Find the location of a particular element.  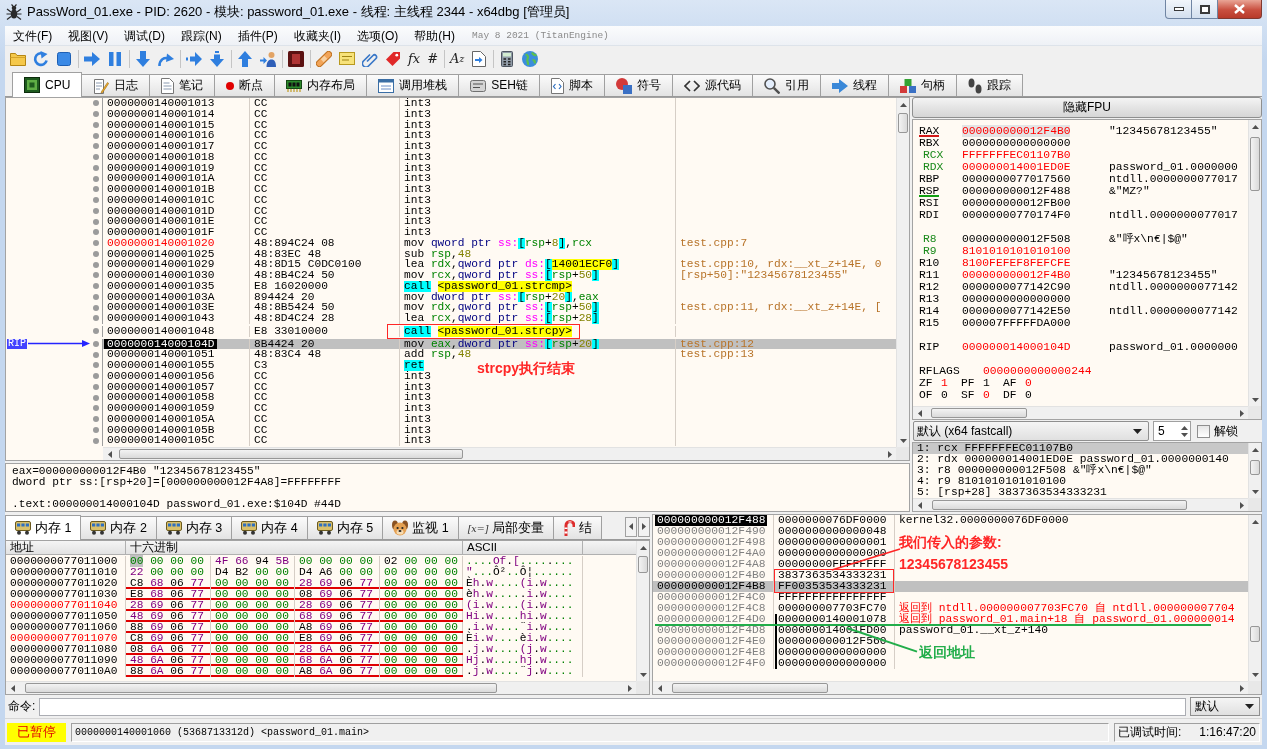

selected-row: 000000000012F4B8 FF00353534333231 is located at coordinates (950, 586).